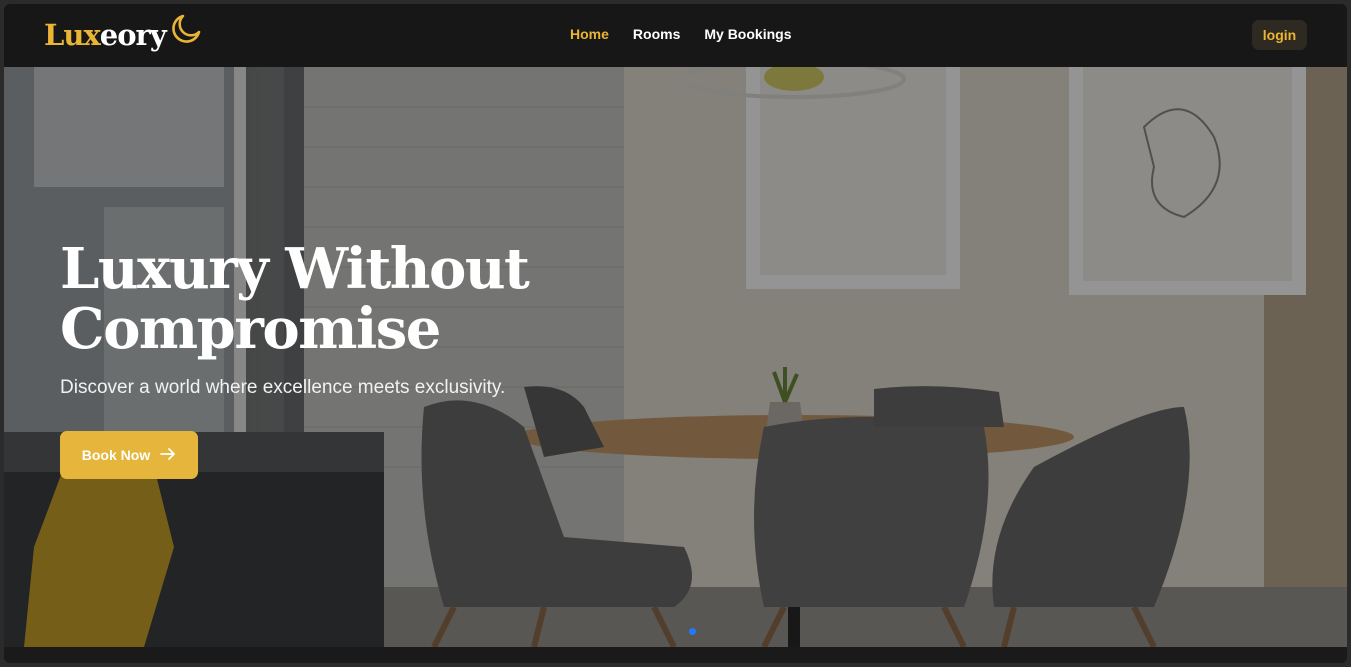 Image resolution: width=1351 pixels, height=667 pixels. I want to click on nav-item-my-bookings: My Bookings, so click(747, 34).